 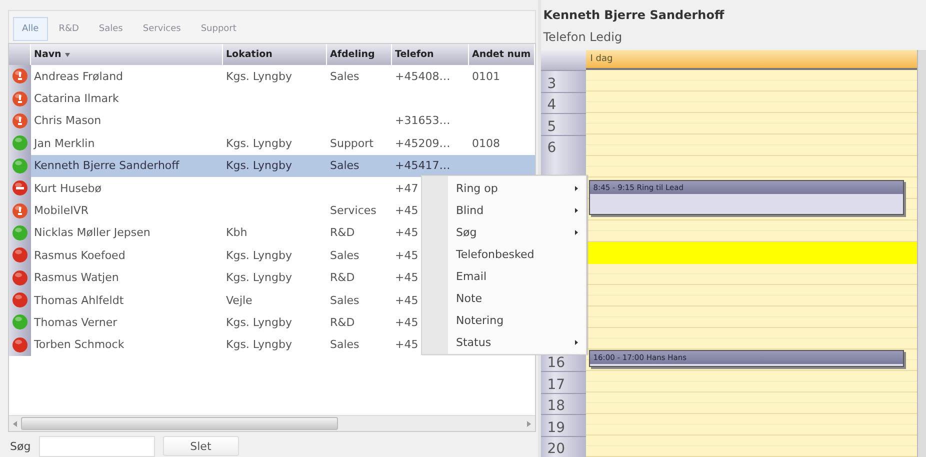 I want to click on day-header: I dag, so click(x=751, y=60).